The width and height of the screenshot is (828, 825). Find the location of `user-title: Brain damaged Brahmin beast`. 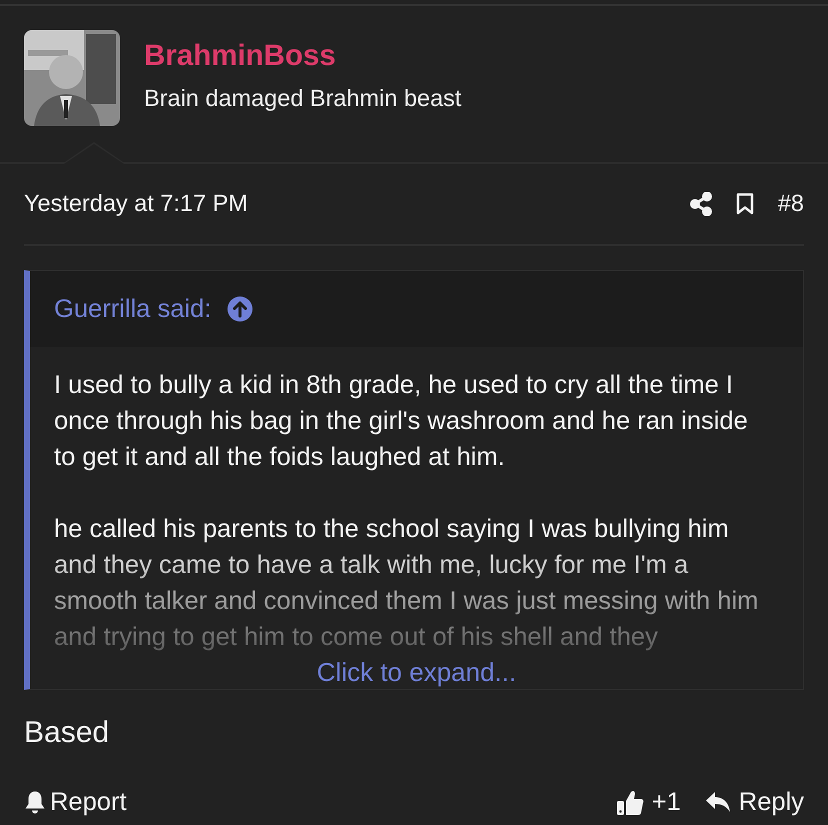

user-title: Brain damaged Brahmin beast is located at coordinates (303, 99).